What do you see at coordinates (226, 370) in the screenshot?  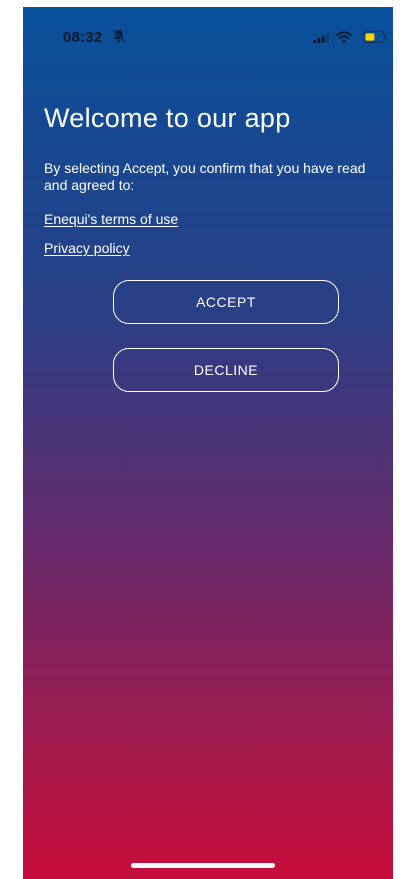 I see `decline-button: DECLINE` at bounding box center [226, 370].